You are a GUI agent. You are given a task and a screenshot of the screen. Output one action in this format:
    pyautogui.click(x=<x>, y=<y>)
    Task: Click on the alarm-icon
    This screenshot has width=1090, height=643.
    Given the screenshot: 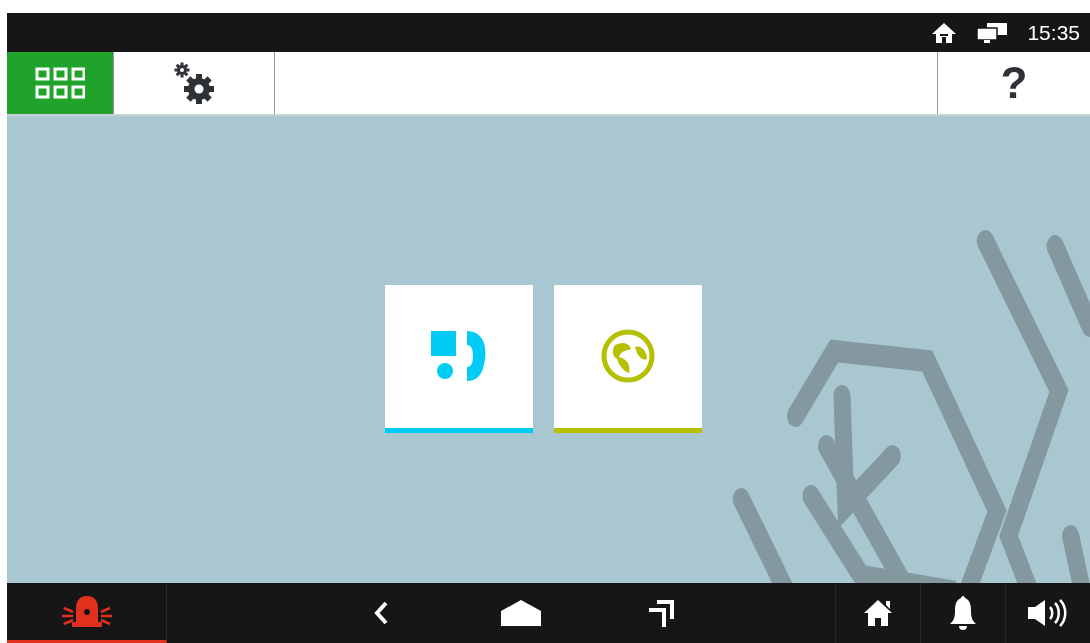 What is the action you would take?
    pyautogui.click(x=86, y=611)
    